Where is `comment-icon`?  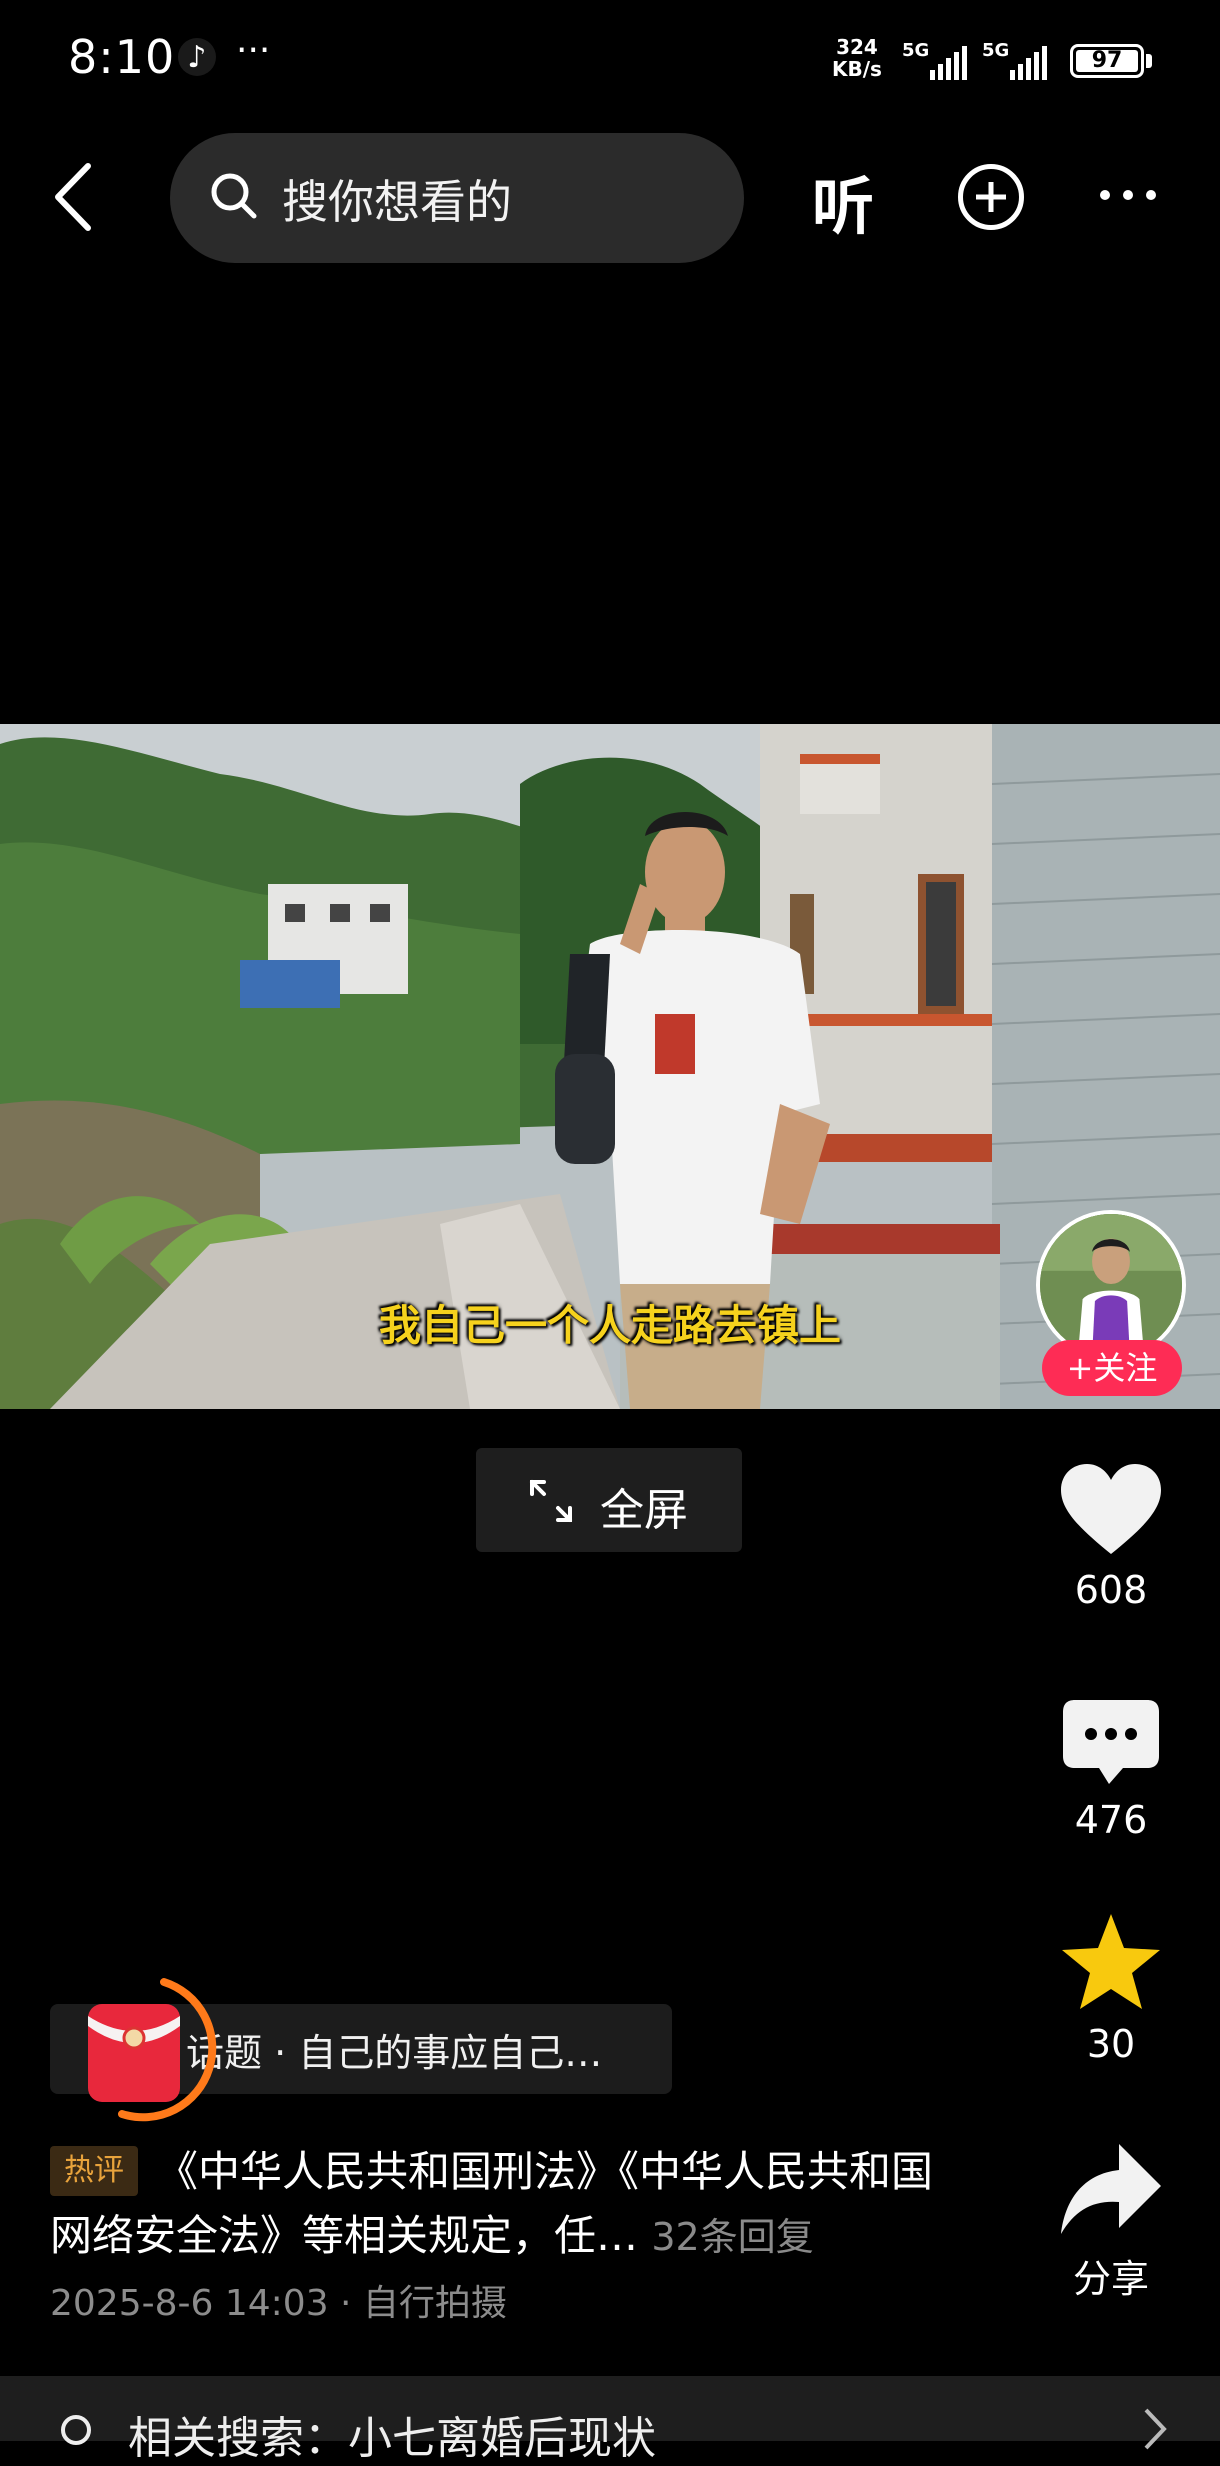
comment-icon is located at coordinates (1111, 1742).